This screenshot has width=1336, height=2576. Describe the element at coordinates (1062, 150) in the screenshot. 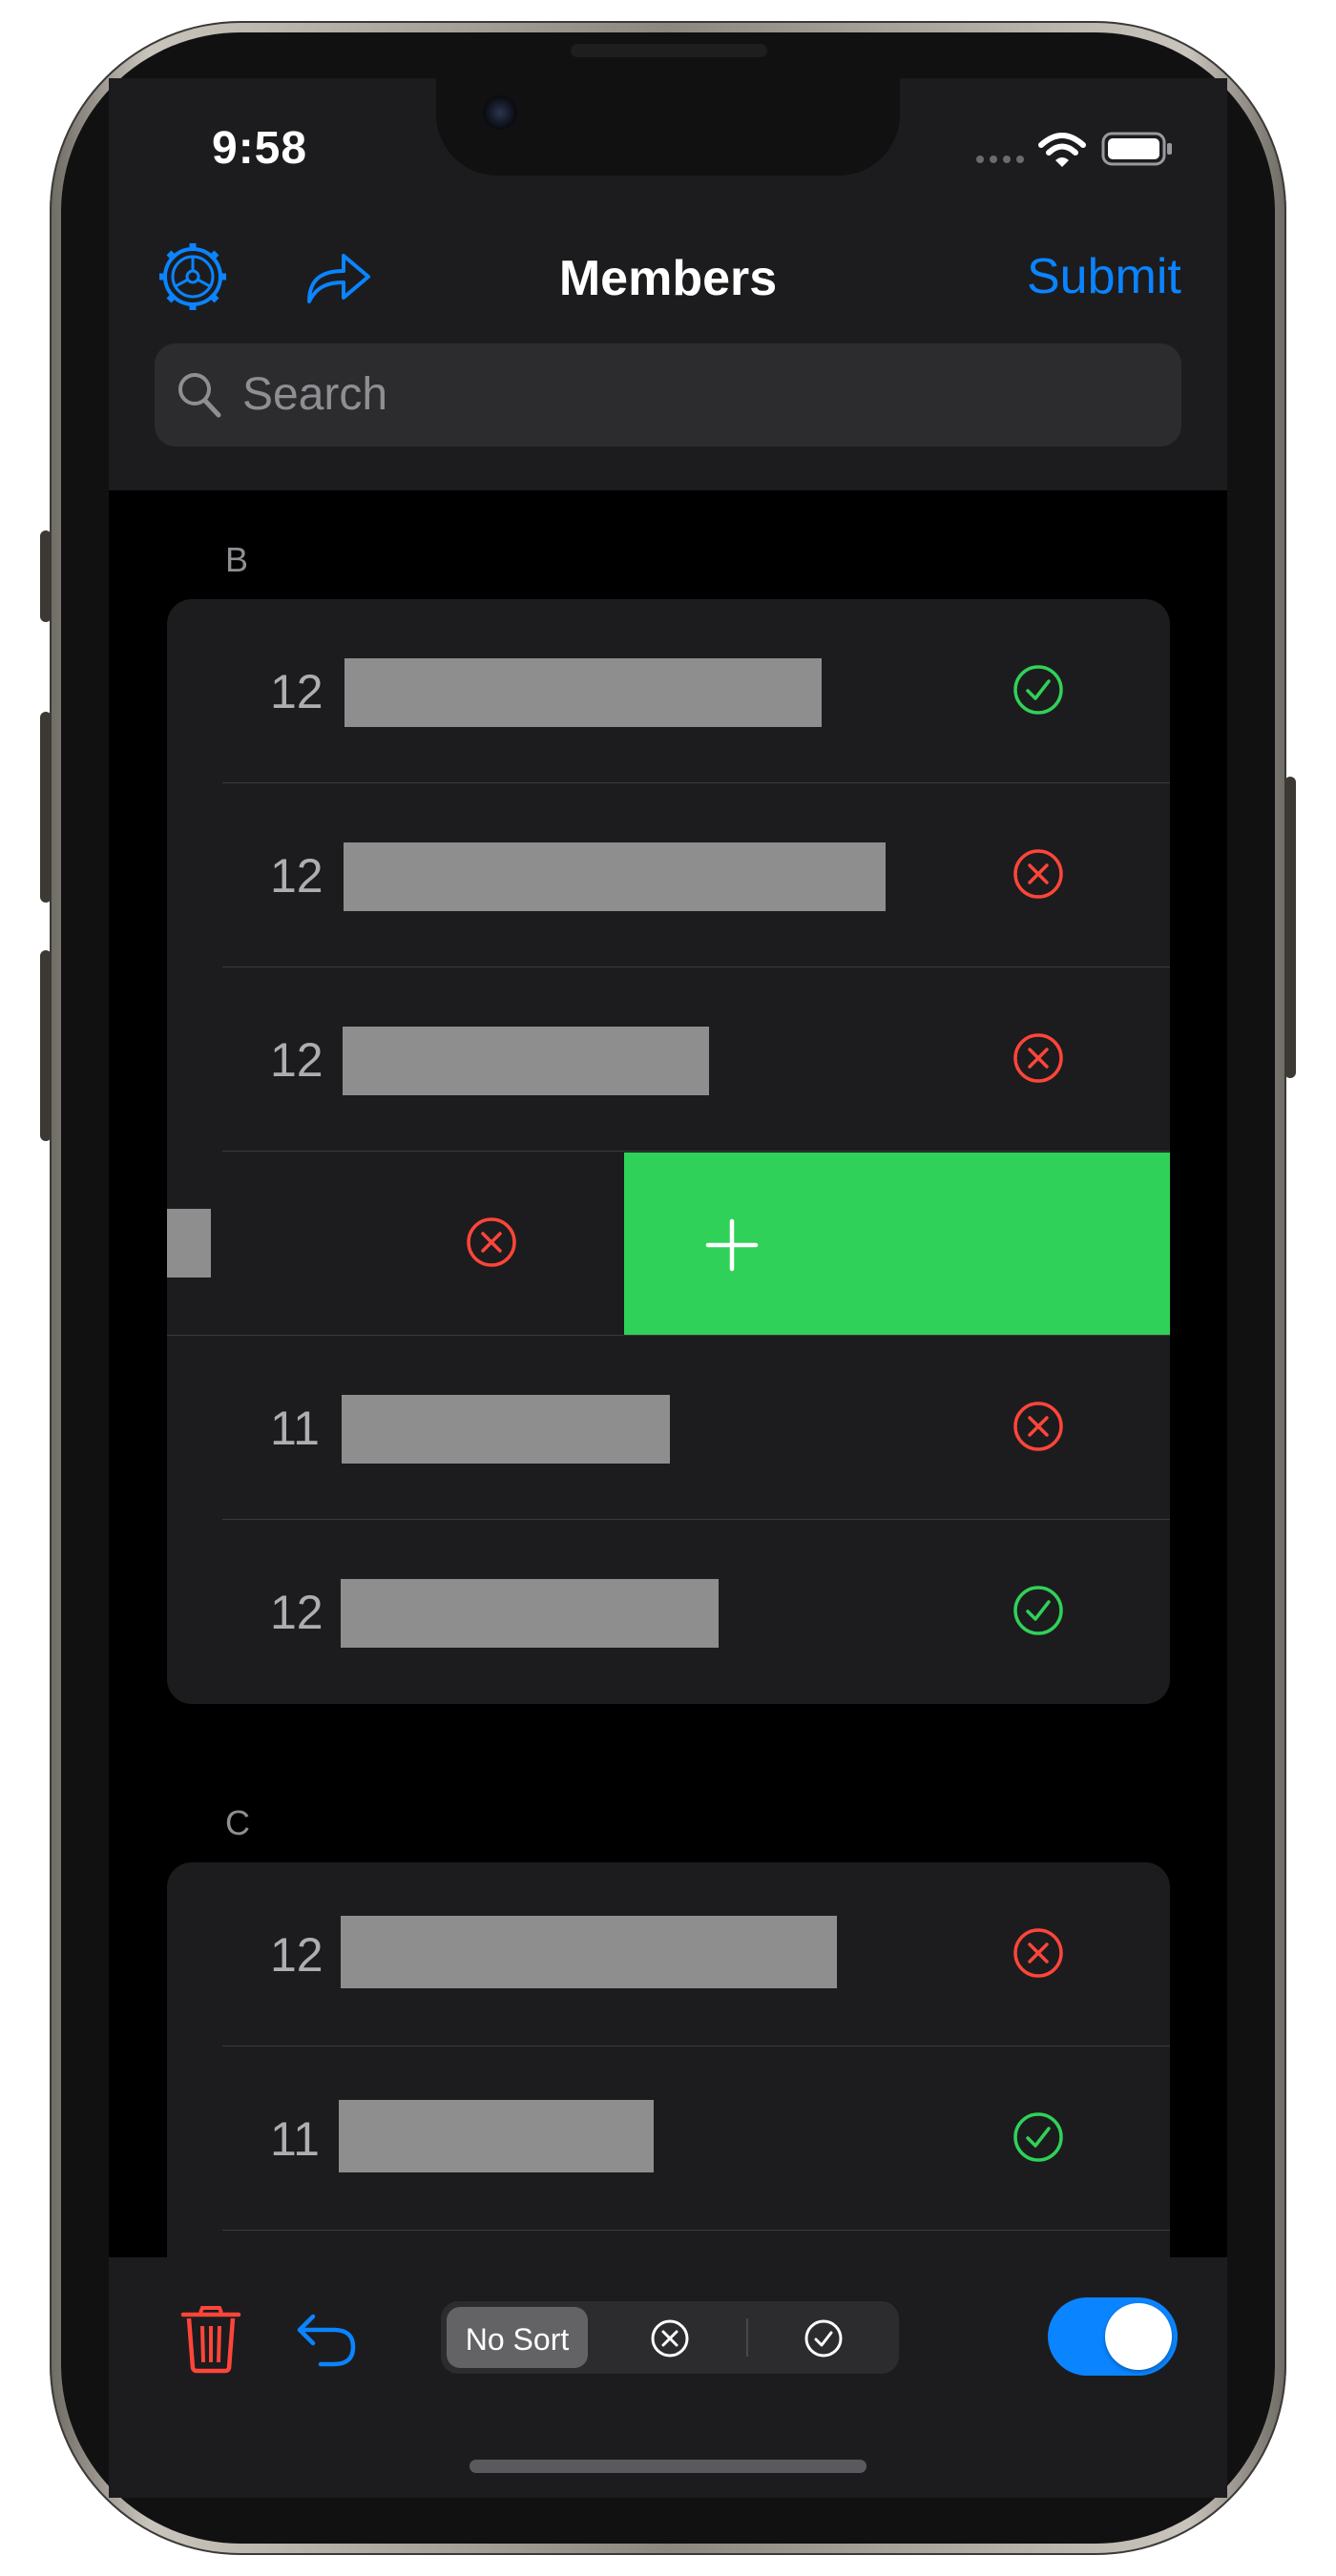

I see `wifi-icon` at that location.